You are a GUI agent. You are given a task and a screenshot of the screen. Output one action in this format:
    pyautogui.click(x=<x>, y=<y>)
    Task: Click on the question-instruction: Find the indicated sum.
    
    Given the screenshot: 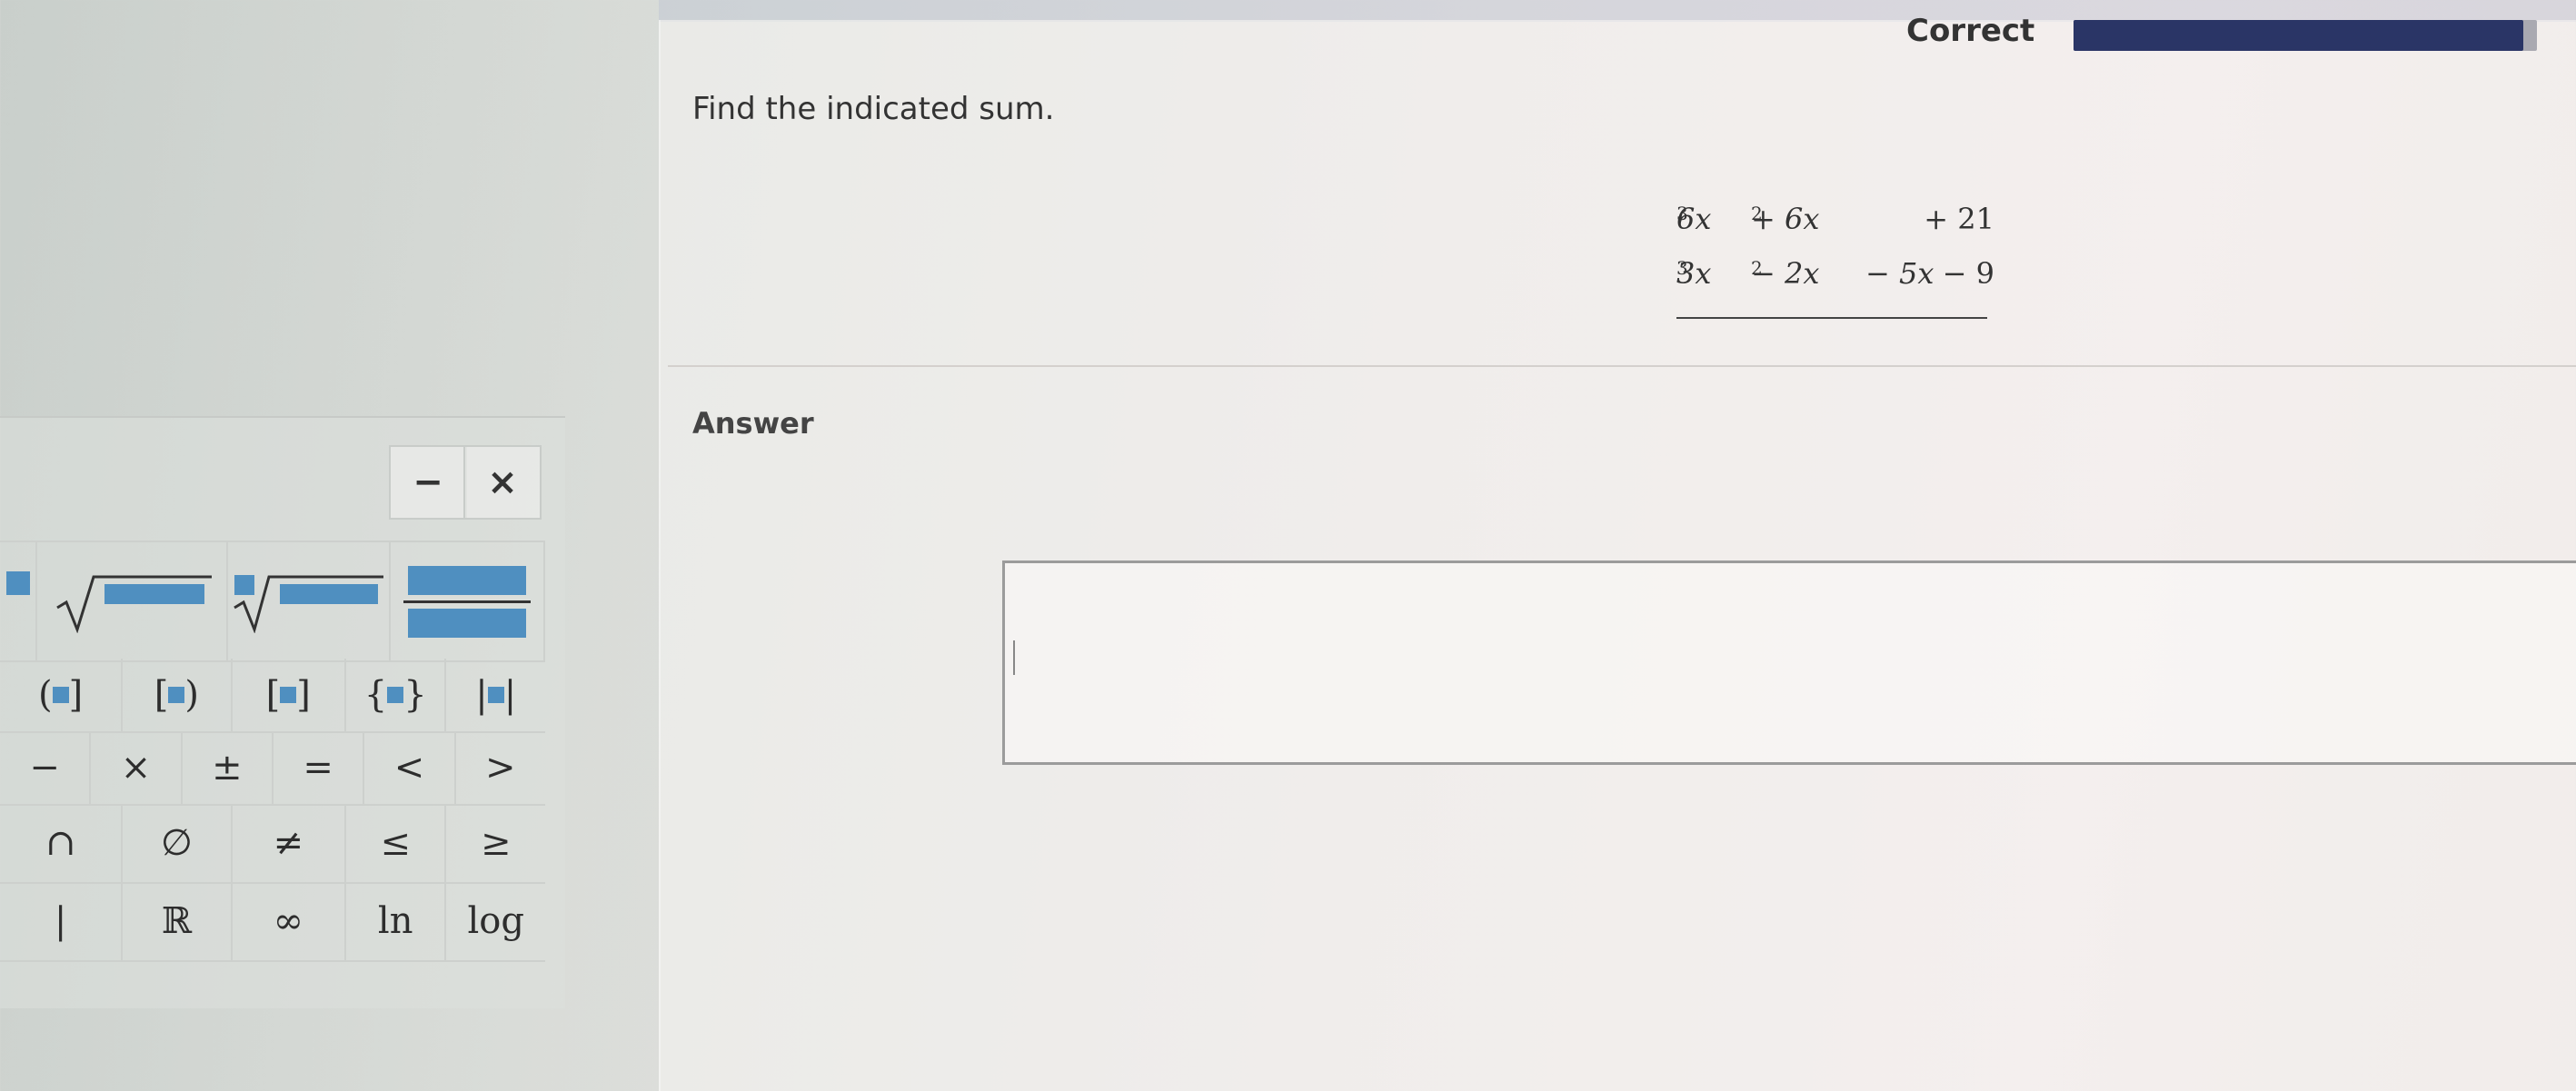 What is the action you would take?
    pyautogui.click(x=874, y=109)
    